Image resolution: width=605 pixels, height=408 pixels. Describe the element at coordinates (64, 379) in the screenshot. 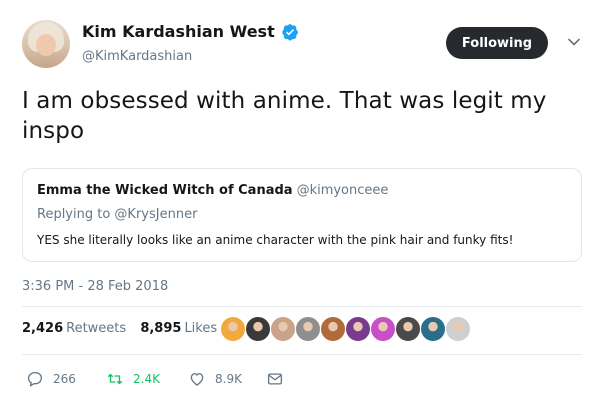

I see `reply-count: 266` at that location.